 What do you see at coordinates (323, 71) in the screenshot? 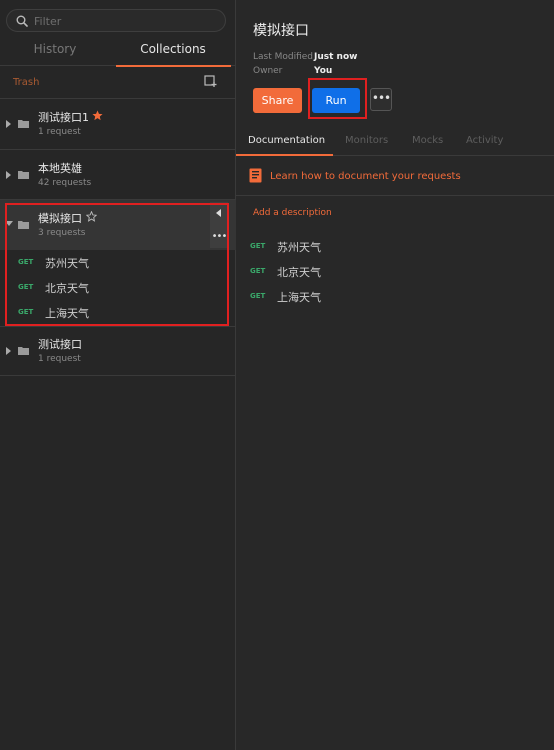
I see `owner-value: You` at bounding box center [323, 71].